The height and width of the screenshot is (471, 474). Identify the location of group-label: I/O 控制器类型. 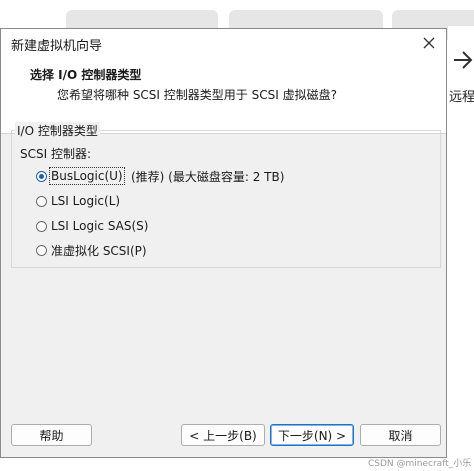
(57, 130).